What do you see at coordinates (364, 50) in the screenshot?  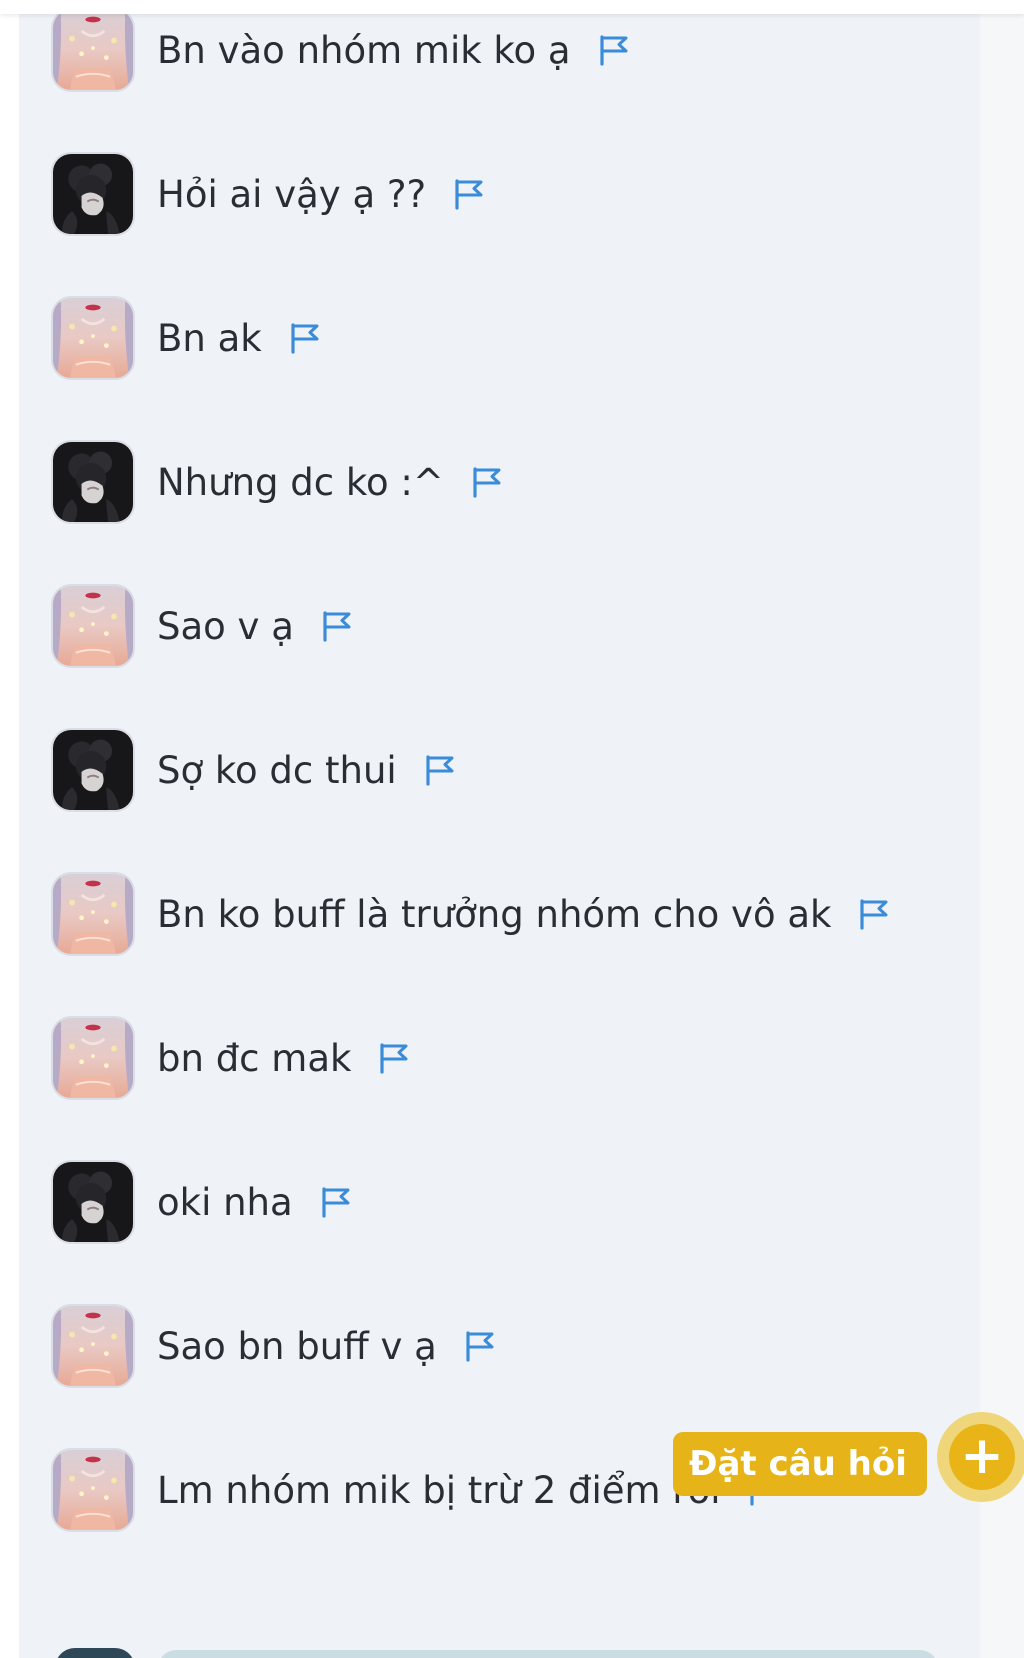 I see `comment-text: Bn vào nhóm mik ko ạ` at bounding box center [364, 50].